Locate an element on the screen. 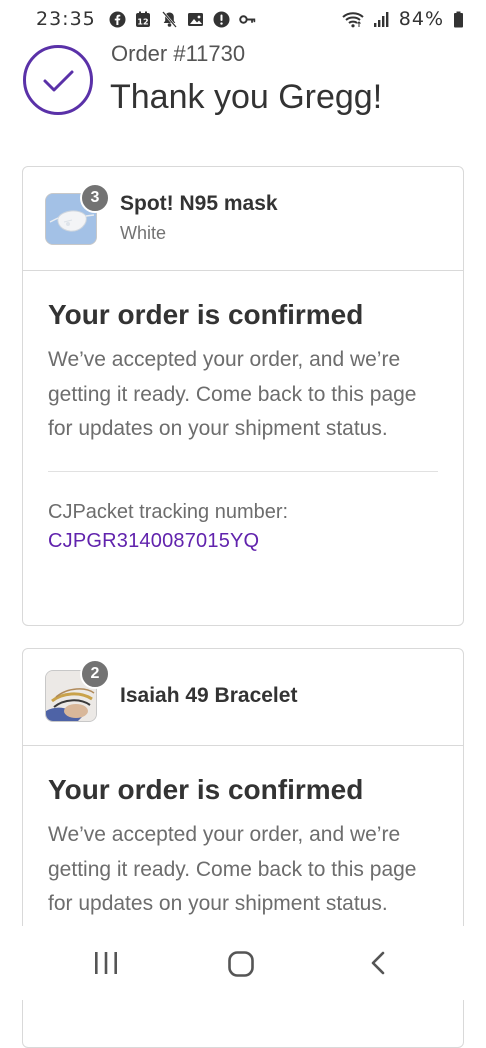 This screenshot has height=1048, width=486. status-left: 23:35 12 is located at coordinates (146, 19).